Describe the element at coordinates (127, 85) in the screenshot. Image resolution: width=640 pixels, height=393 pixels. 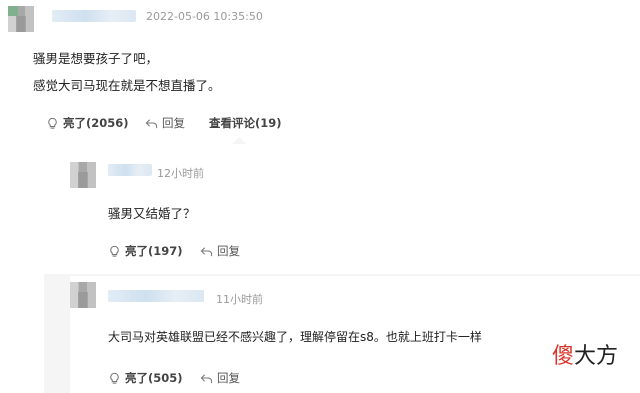
I see `comment-line-2: 感觉大司马现在就是不想直播了。` at that location.